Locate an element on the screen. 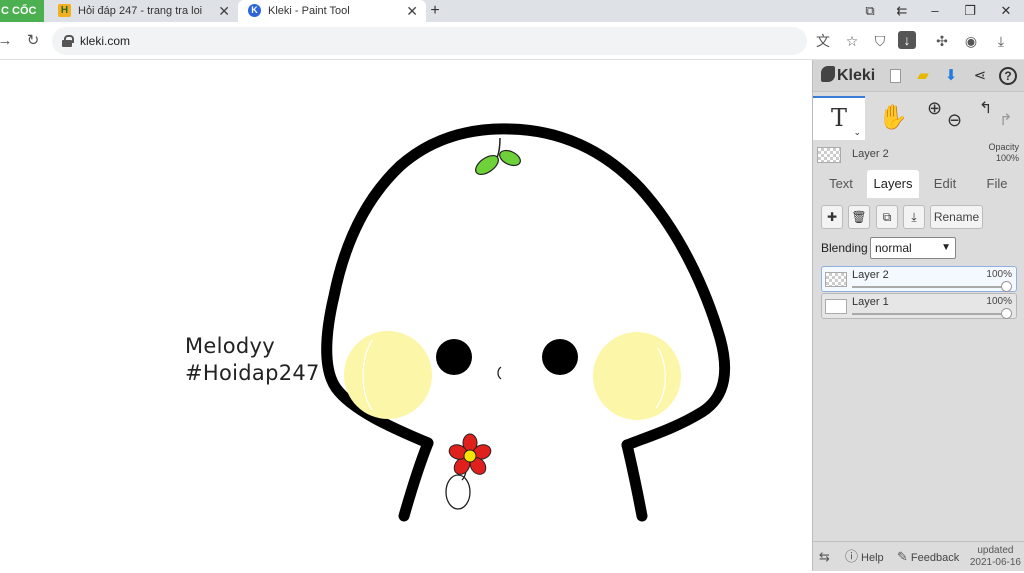  layer-opacity: 100% is located at coordinates (999, 301).